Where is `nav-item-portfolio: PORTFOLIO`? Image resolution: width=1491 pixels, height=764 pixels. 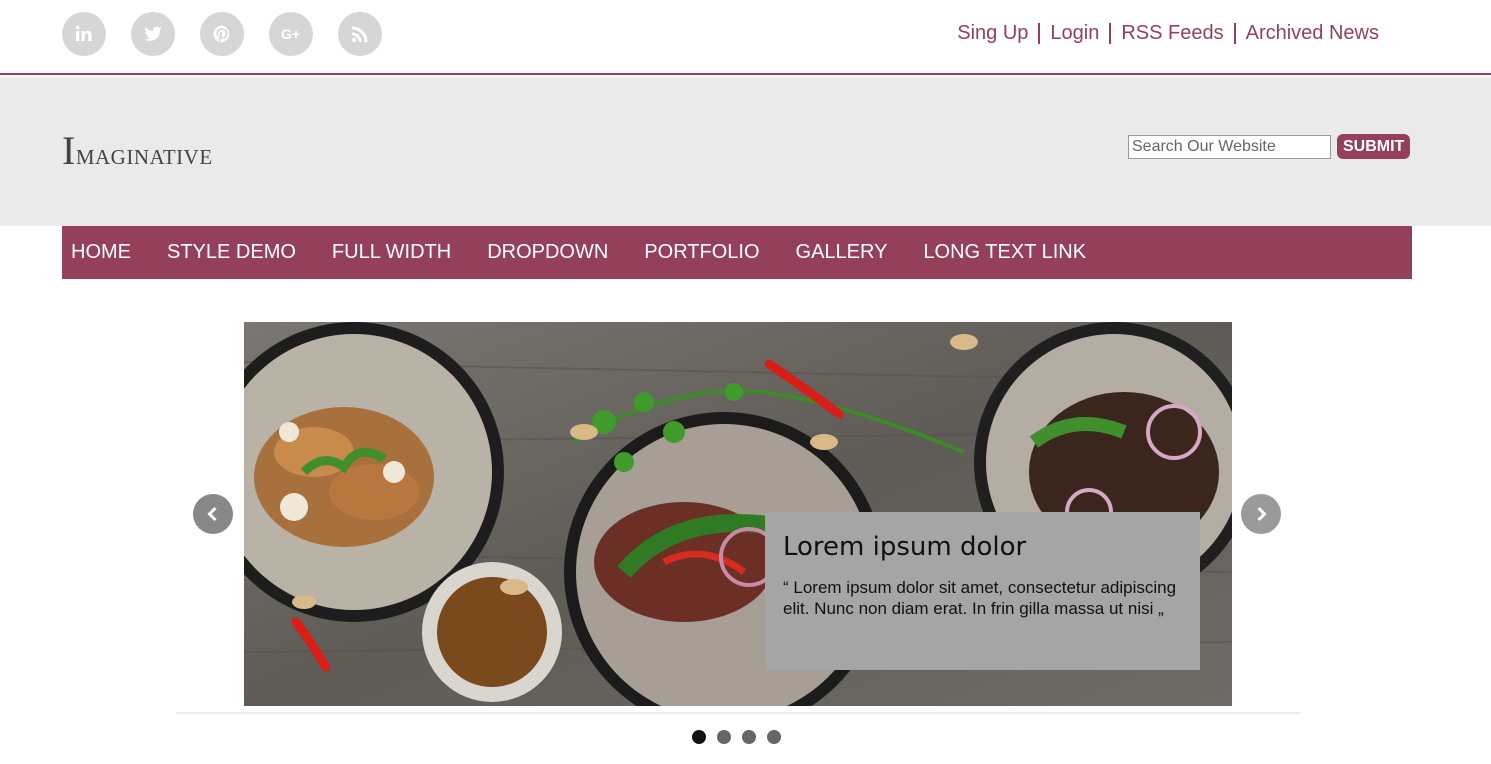
nav-item-portfolio: PORTFOLIO is located at coordinates (701, 252).